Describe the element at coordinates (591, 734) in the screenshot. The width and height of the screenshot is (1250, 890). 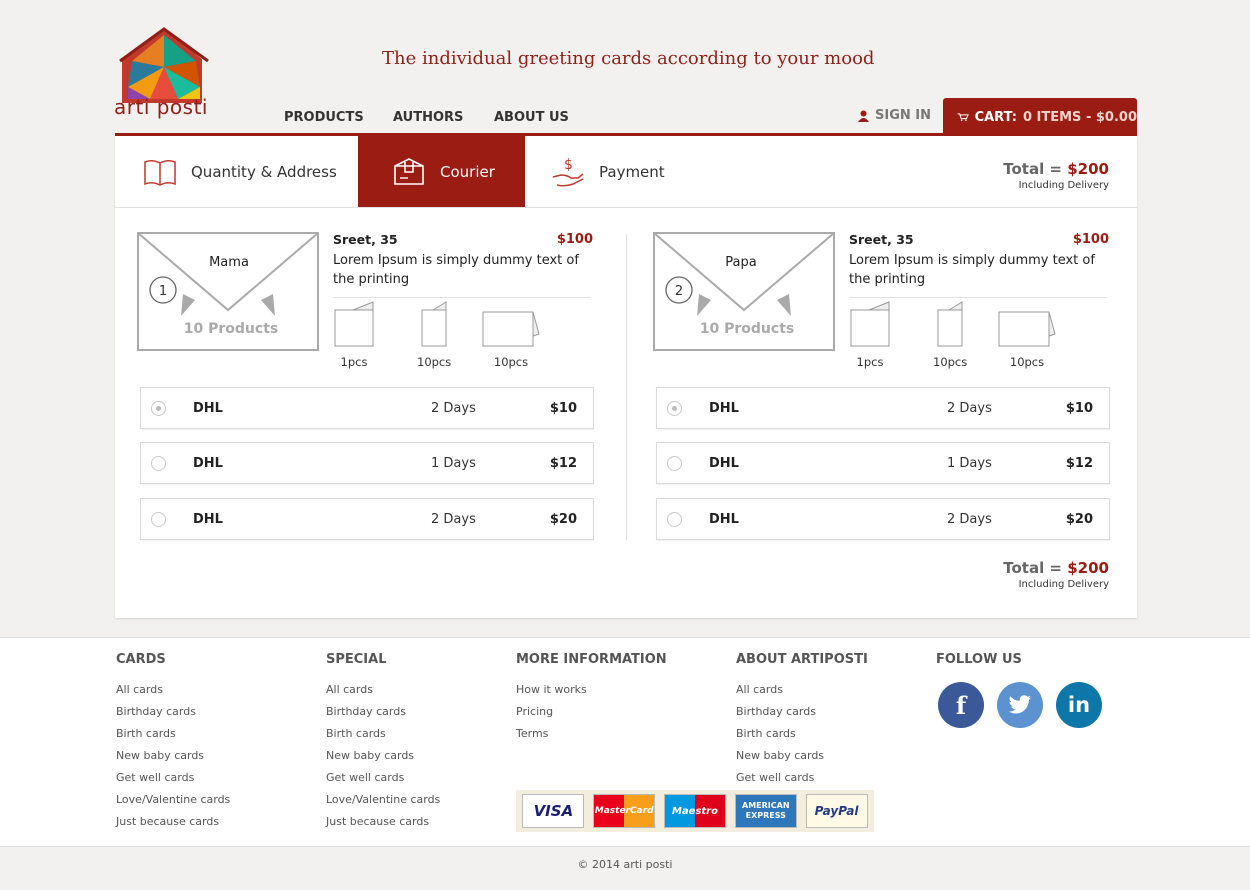
I see `footer-link: Terms` at that location.